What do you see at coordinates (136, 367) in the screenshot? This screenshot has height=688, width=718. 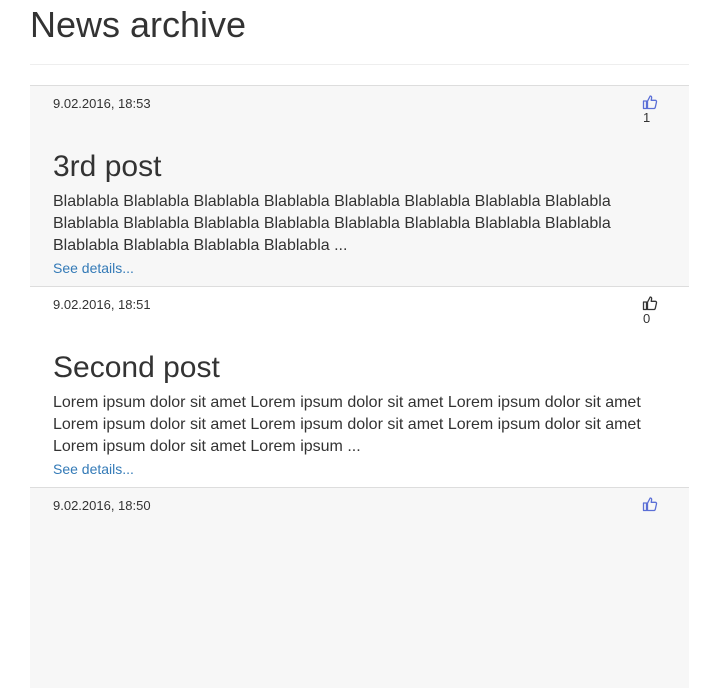 I see `post-title: Second post` at bounding box center [136, 367].